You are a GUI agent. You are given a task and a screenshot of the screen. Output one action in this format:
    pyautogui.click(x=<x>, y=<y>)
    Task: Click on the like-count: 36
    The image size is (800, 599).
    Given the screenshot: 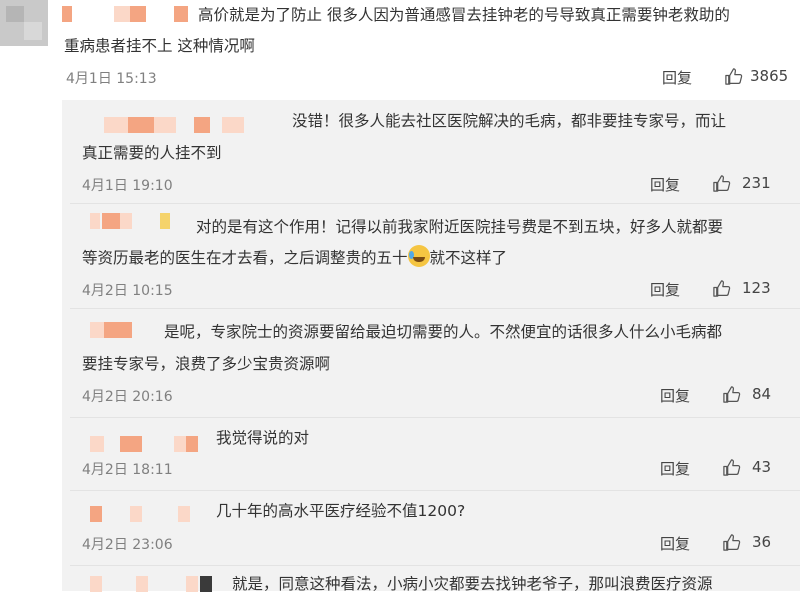 What is the action you would take?
    pyautogui.click(x=762, y=542)
    